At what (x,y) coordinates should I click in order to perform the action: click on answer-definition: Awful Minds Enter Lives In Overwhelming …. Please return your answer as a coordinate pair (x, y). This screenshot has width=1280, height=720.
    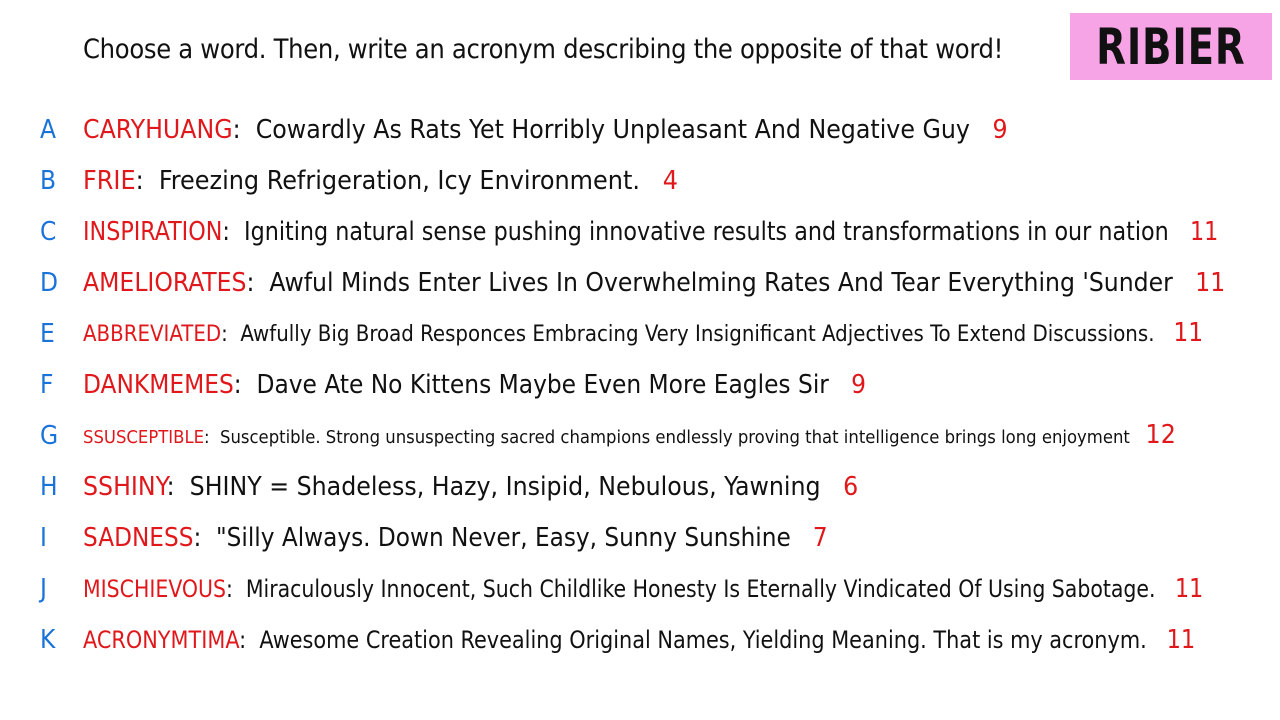
    Looking at the image, I should click on (721, 283).